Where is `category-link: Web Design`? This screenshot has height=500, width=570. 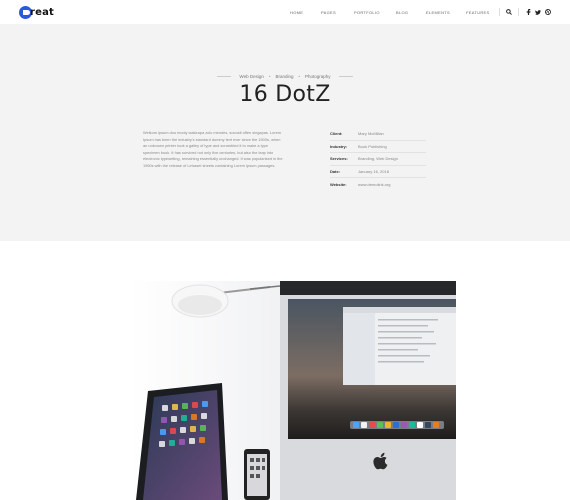 category-link: Web Design is located at coordinates (251, 76).